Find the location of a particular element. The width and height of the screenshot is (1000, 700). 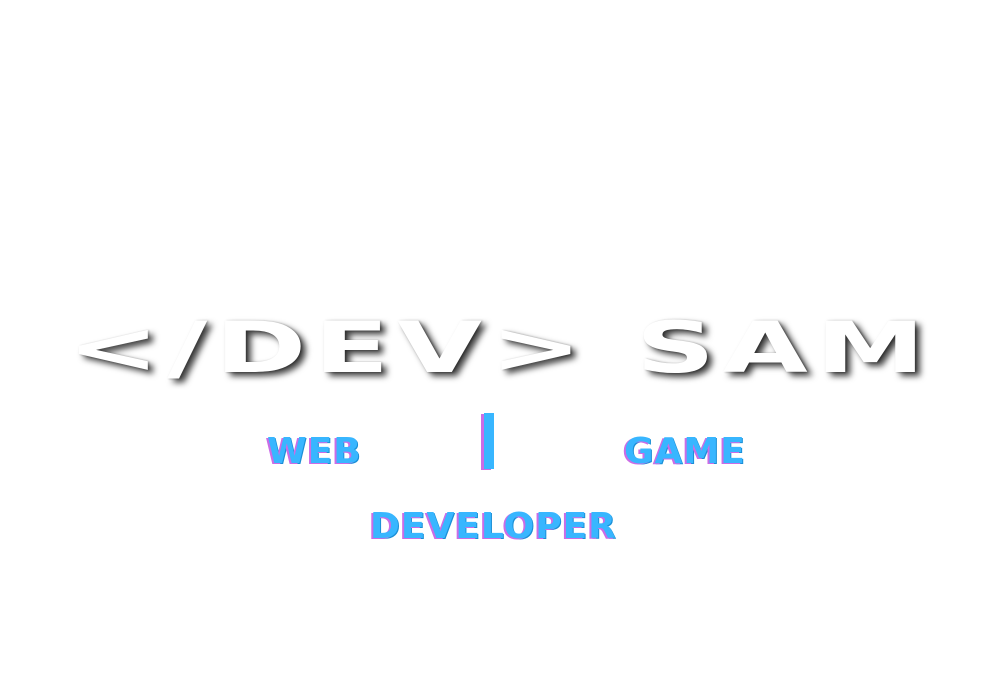

tagline-web: WEB is located at coordinates (314, 451).